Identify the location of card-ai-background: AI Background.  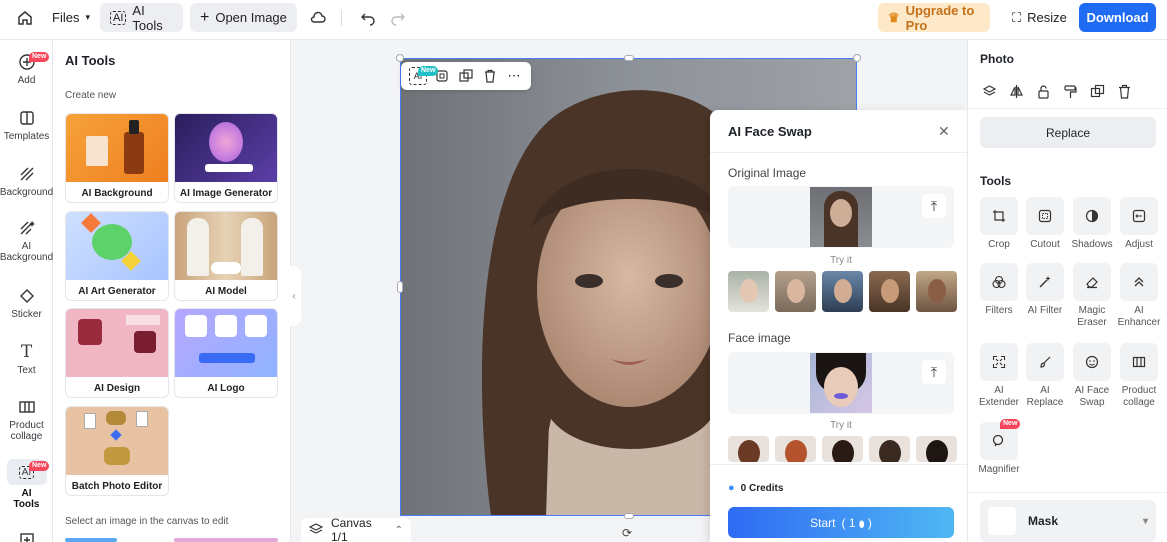
(117, 158).